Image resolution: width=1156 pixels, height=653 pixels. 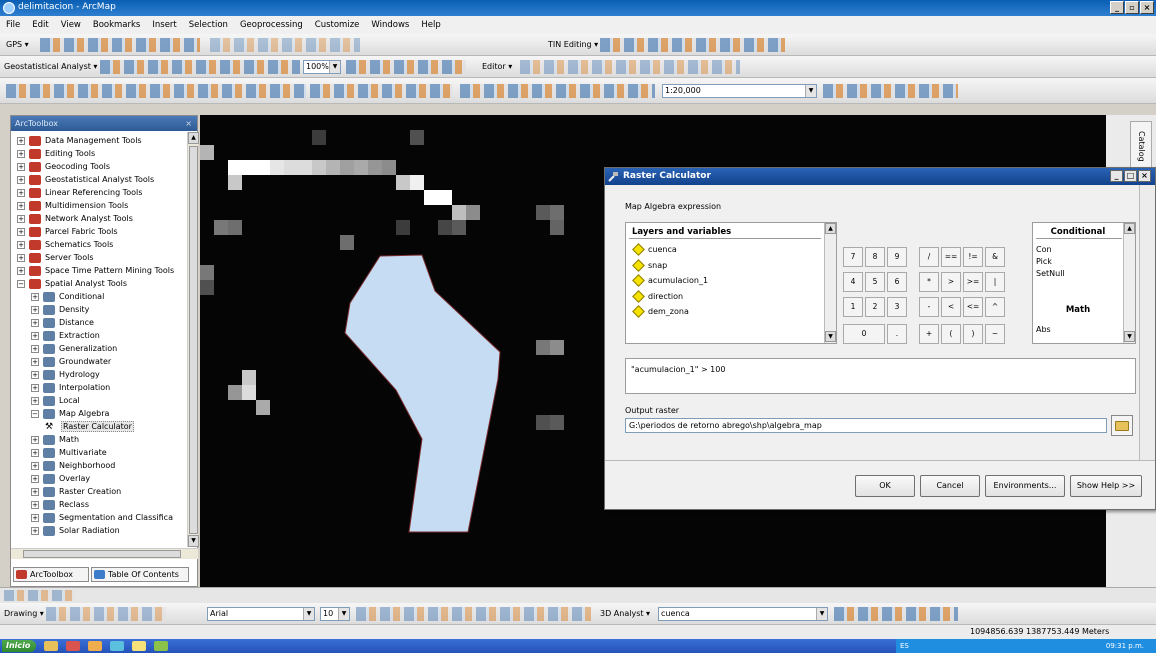 I want to click on map-scale-combo: 1:20,000 ▼, so click(x=739, y=91).